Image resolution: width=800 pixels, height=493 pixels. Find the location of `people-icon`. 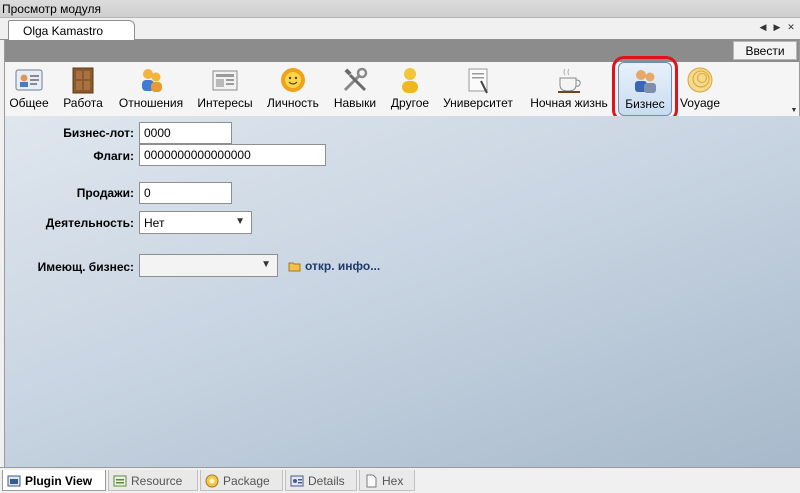

people-icon is located at coordinates (152, 80).